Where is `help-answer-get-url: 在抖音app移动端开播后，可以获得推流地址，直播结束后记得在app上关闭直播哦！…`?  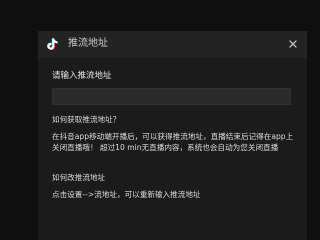
help-answer-get-url: 在抖音app移动端开播后，可以获得推流地址，直播结束后记得在app上关闭直播哦！… is located at coordinates (173, 142).